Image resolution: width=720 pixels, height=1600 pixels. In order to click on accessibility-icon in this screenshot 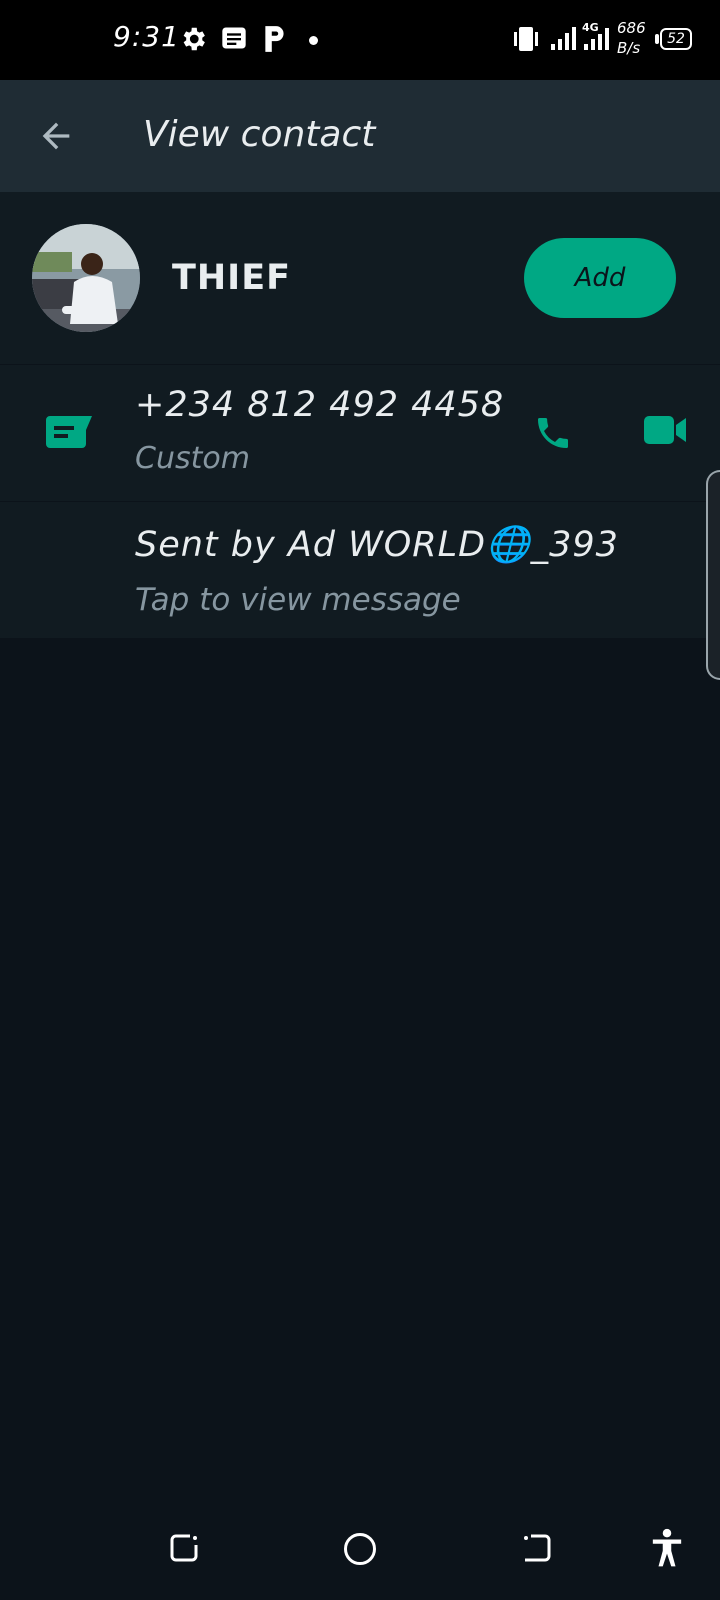, I will do `click(667, 1547)`.